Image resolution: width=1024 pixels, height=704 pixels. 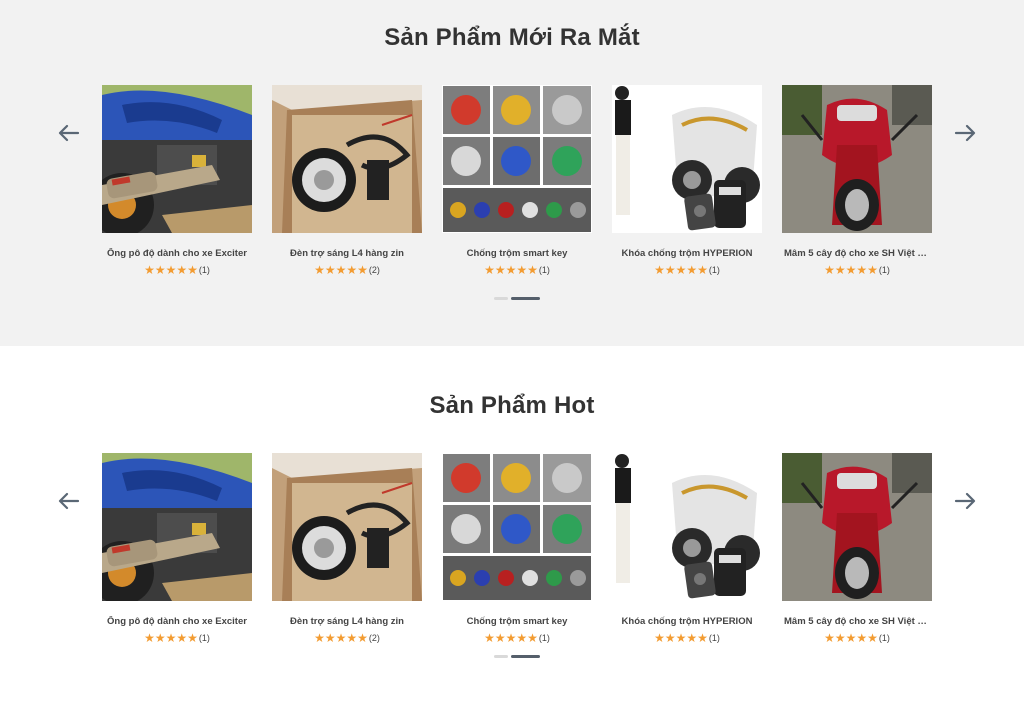 I want to click on section-title: Sản Phẩm Mới Ra Mắt, so click(x=512, y=37).